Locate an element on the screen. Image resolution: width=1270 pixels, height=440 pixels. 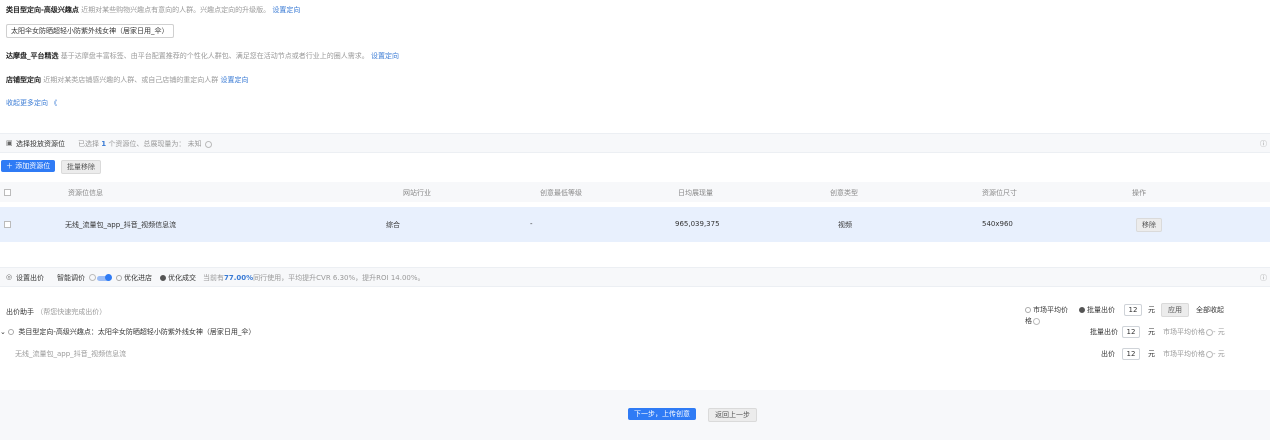
row-industry: 综合 is located at coordinates (393, 225).